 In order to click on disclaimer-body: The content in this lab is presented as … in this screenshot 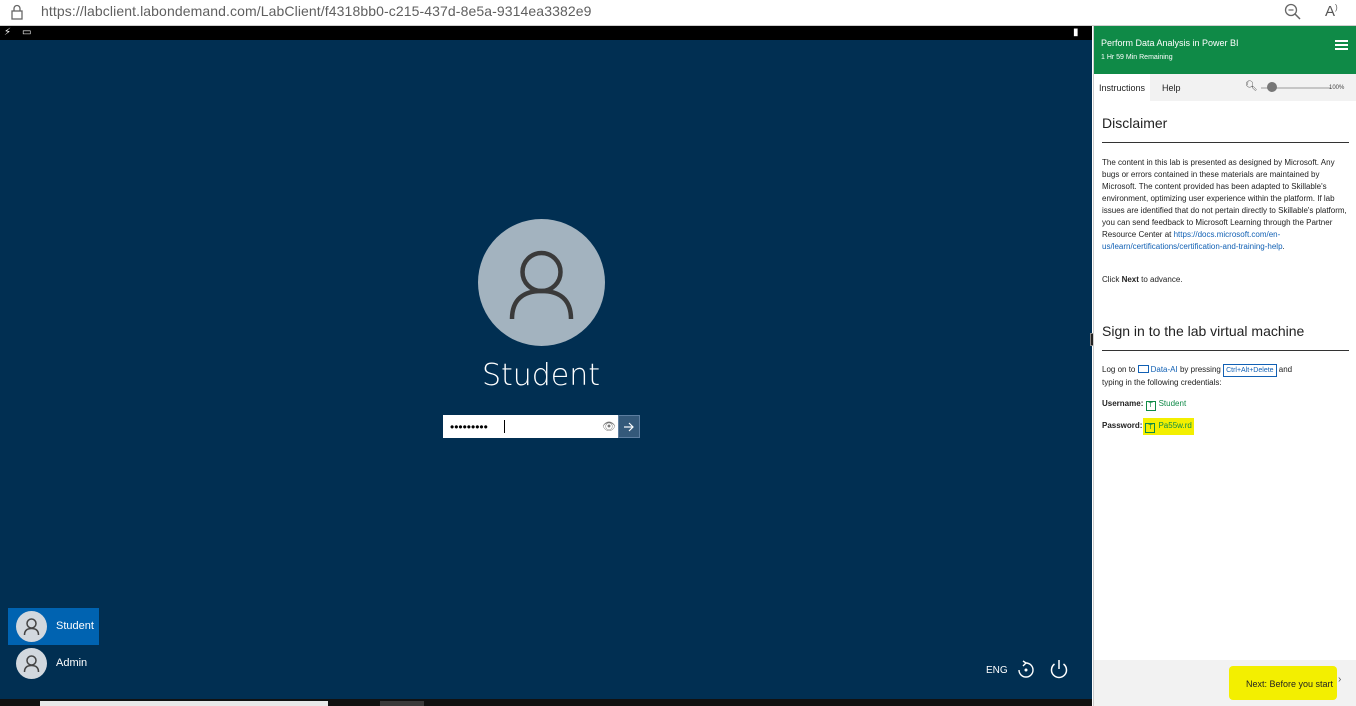, I will do `click(1224, 198)`.